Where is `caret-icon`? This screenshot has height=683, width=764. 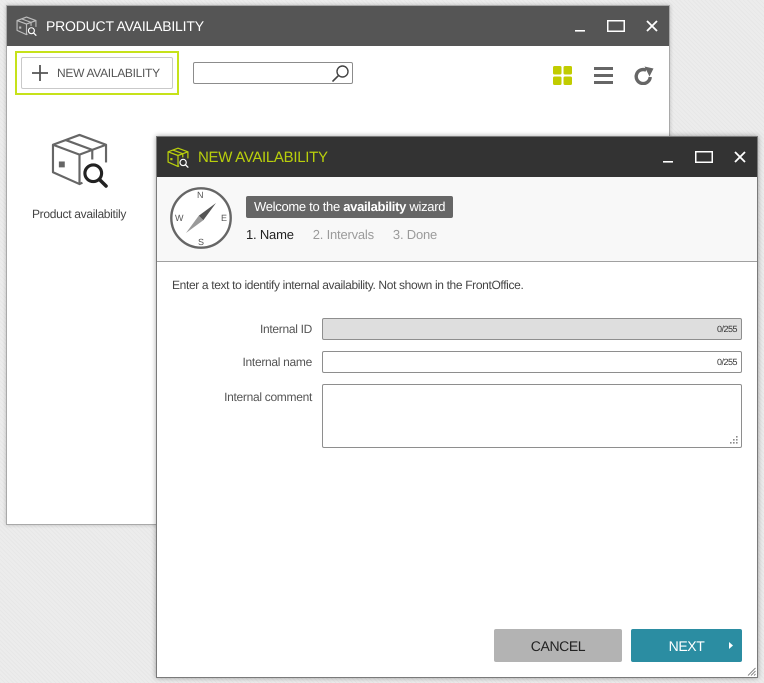 caret-icon is located at coordinates (731, 645).